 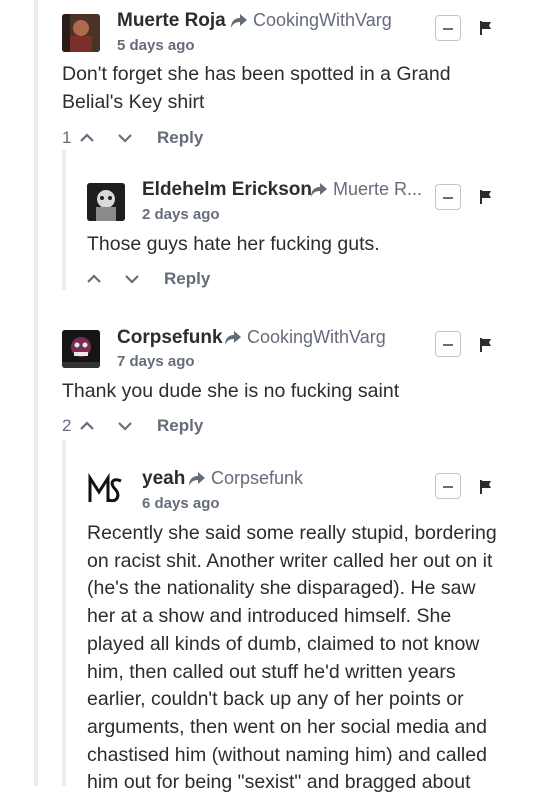 What do you see at coordinates (171, 21) in the screenshot?
I see `author-name: Muerte Roja` at bounding box center [171, 21].